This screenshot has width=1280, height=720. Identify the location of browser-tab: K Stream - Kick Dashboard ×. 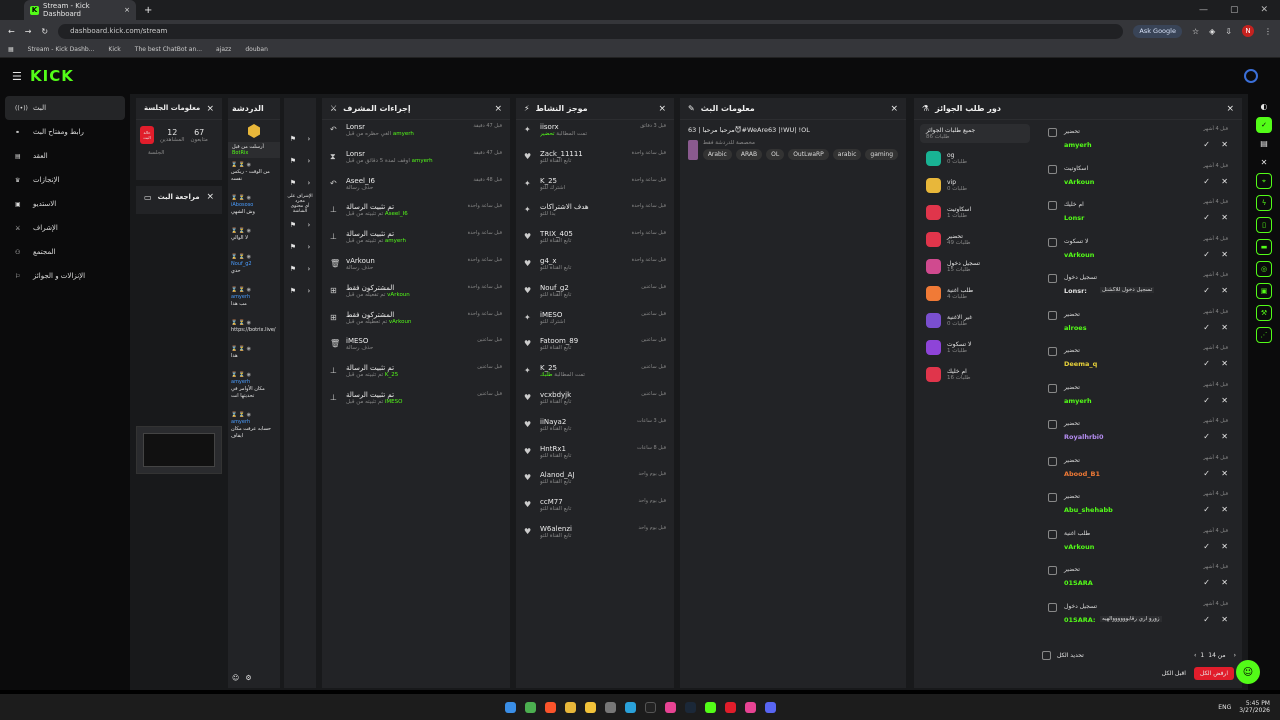
(80, 10).